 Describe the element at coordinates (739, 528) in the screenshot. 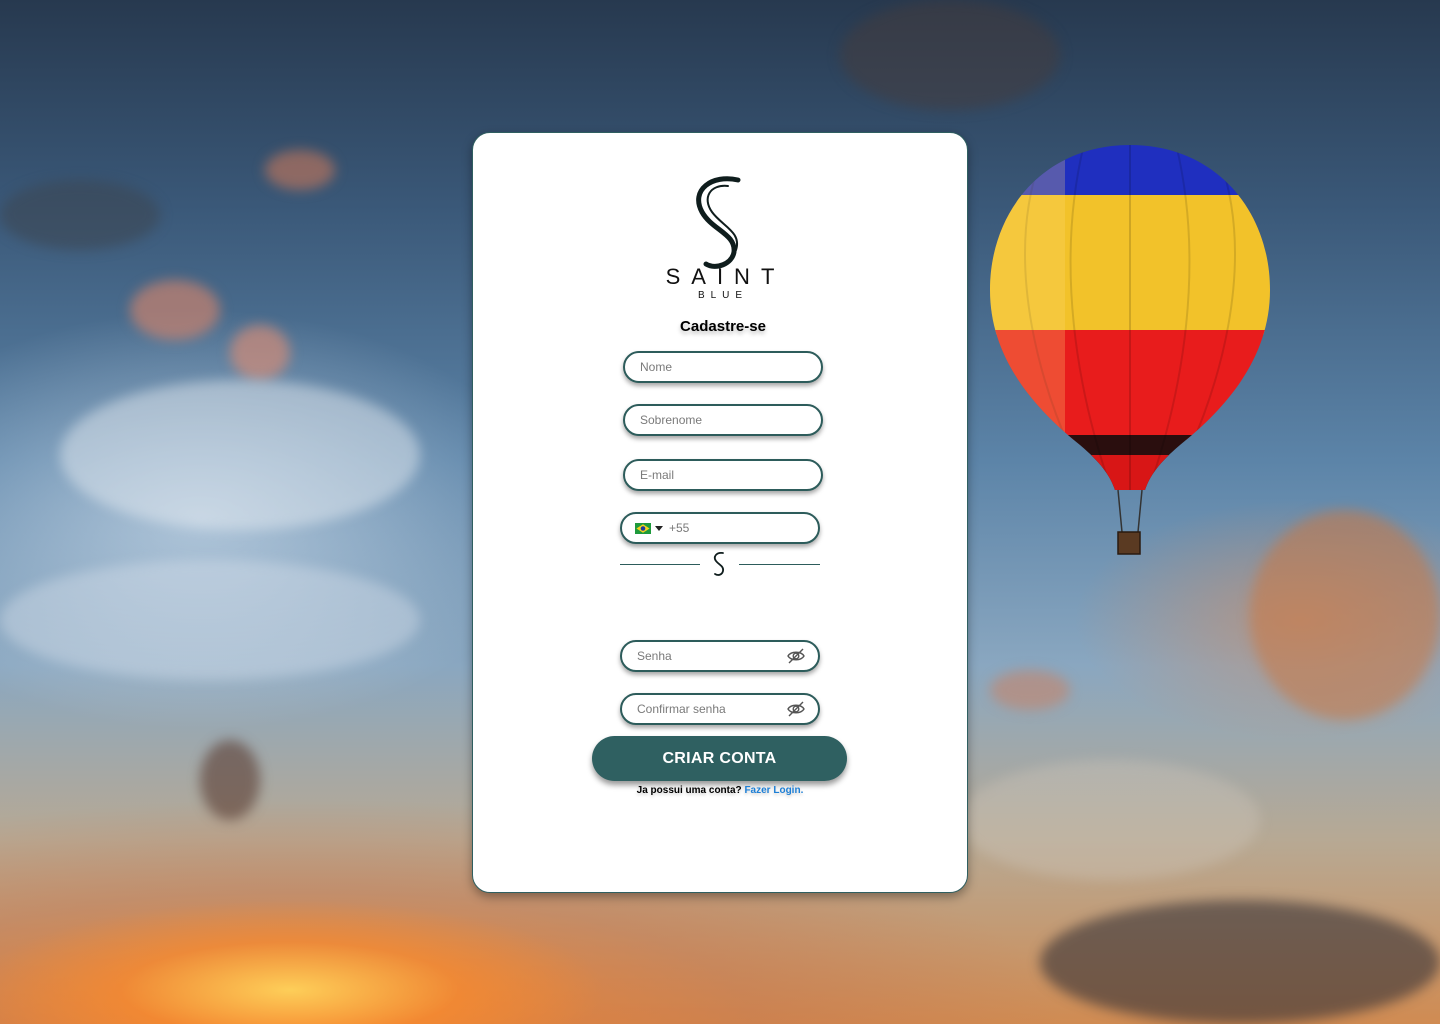

I see `phone-input` at that location.